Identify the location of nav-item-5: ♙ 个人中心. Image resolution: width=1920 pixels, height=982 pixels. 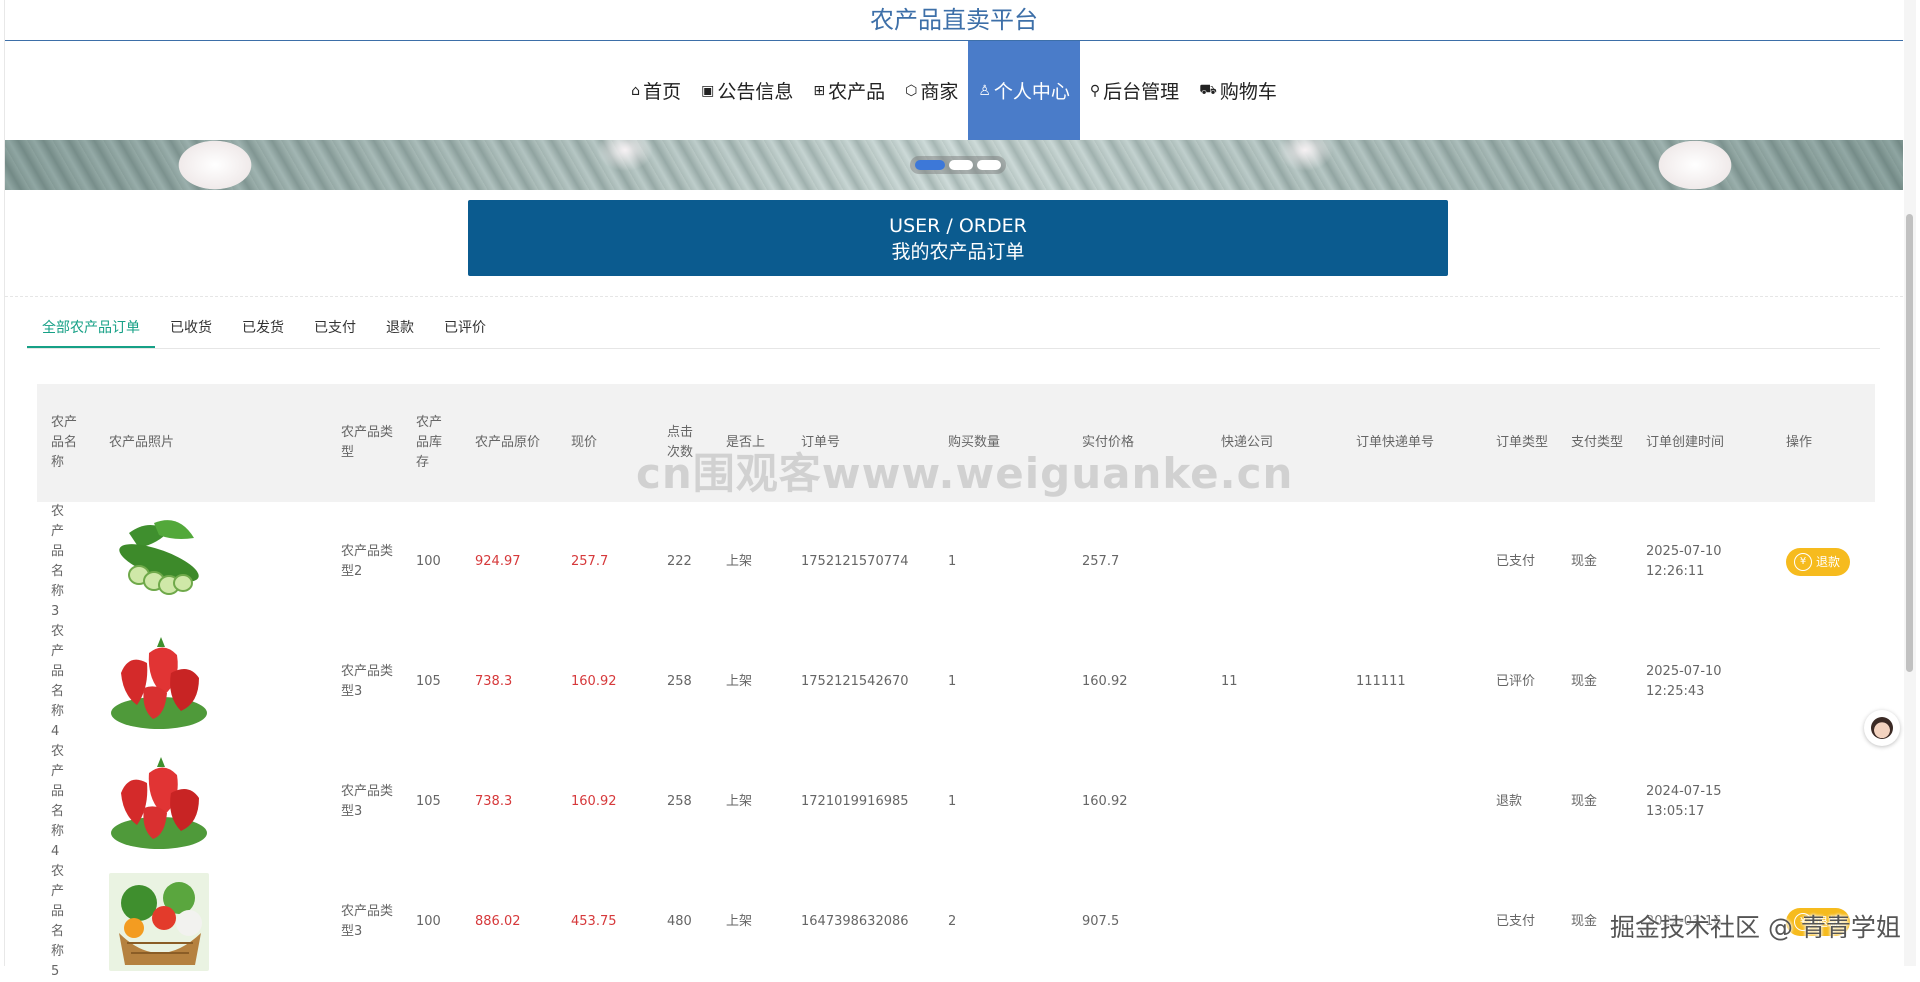
(1024, 90).